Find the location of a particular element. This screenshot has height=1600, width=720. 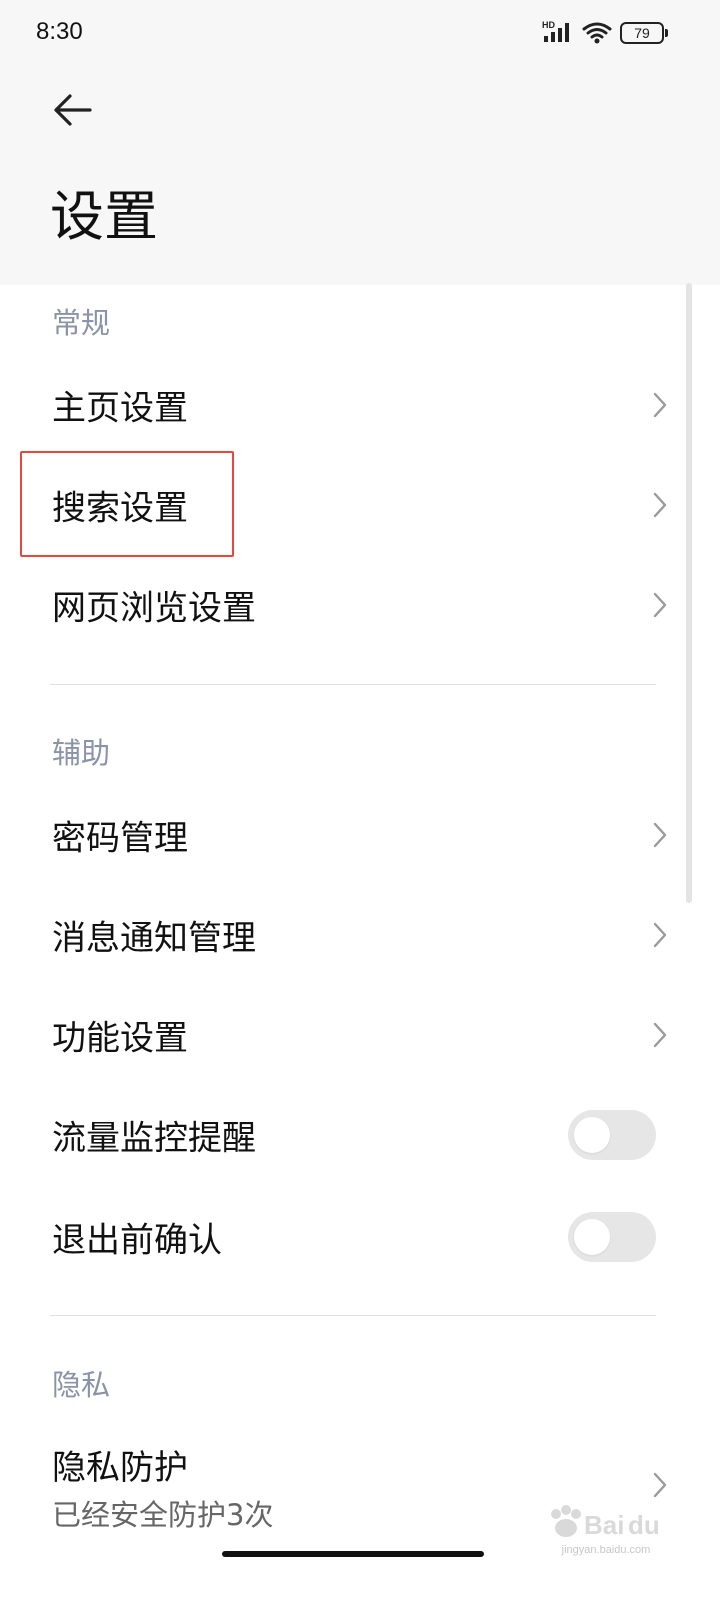

arrow-left-icon is located at coordinates (73, 110).